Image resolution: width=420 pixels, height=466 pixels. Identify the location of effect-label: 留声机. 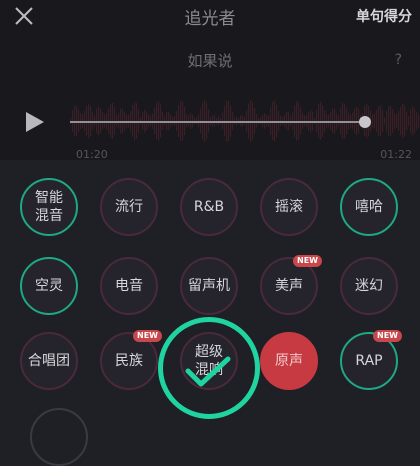
(209, 286).